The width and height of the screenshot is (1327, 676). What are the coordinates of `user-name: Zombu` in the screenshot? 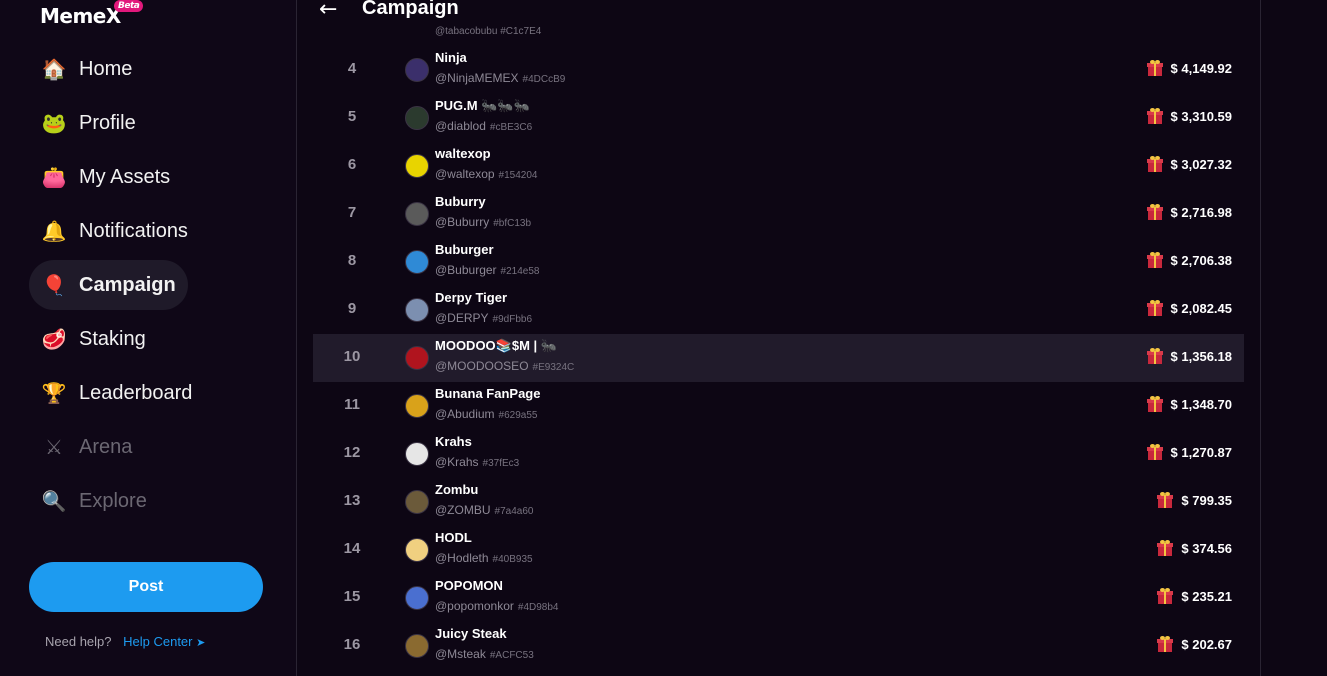 It's located at (456, 489).